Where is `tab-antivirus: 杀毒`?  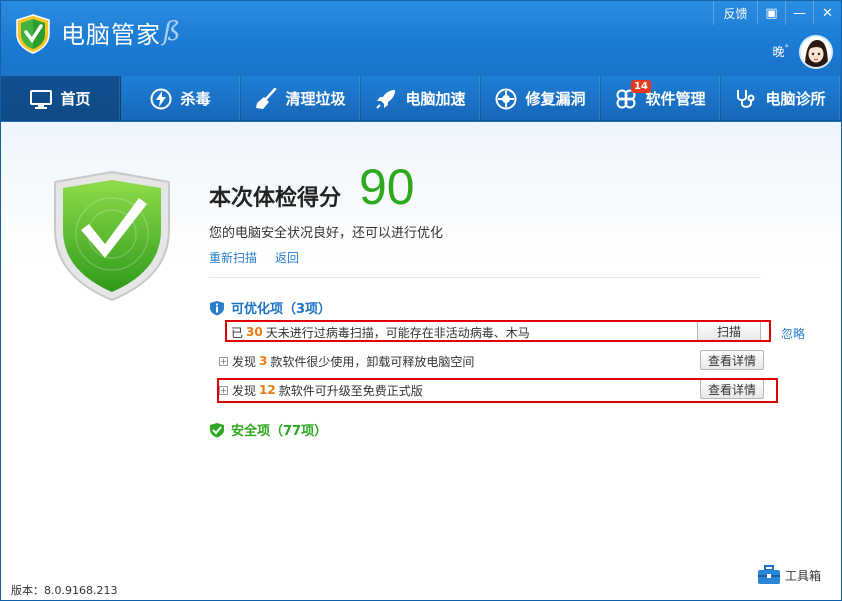
tab-antivirus: 杀毒 is located at coordinates (181, 98).